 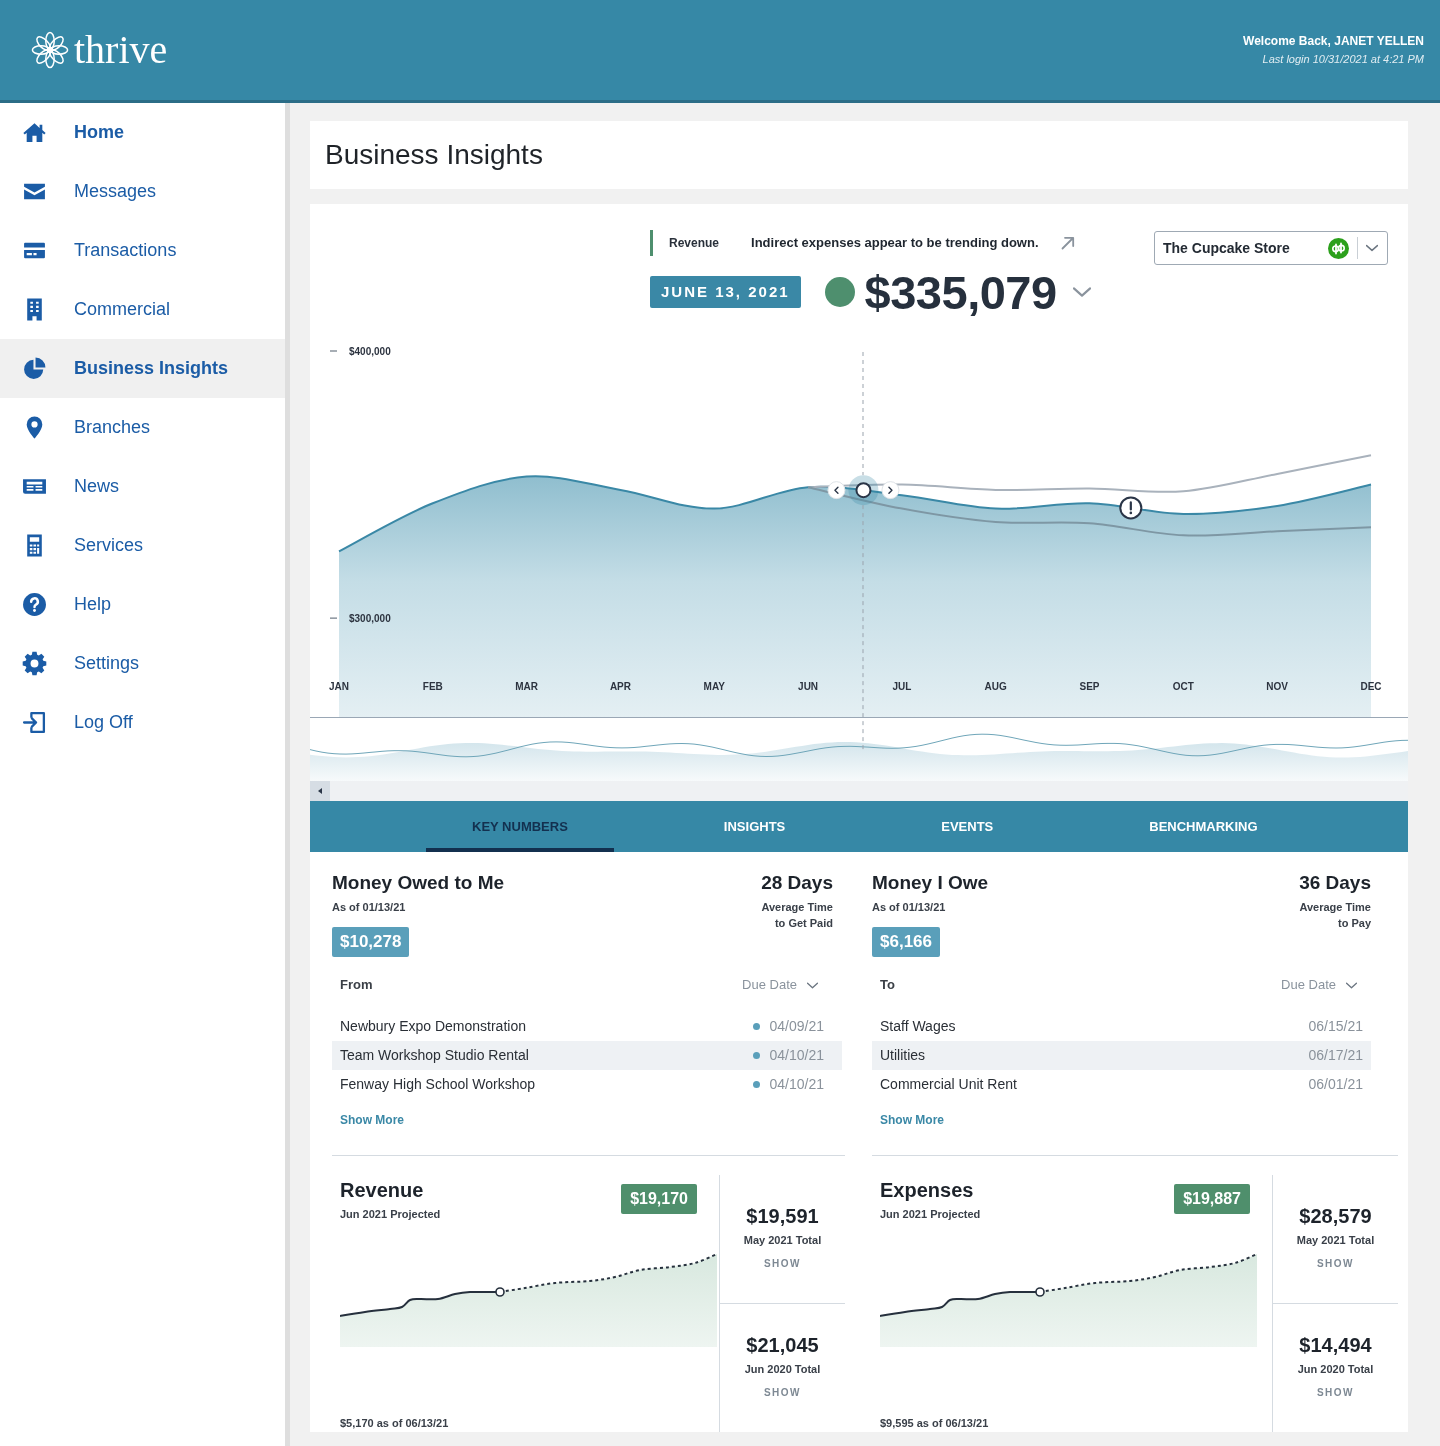 I want to click on payee-name: Fenway High School Workshop, so click(x=438, y=1084).